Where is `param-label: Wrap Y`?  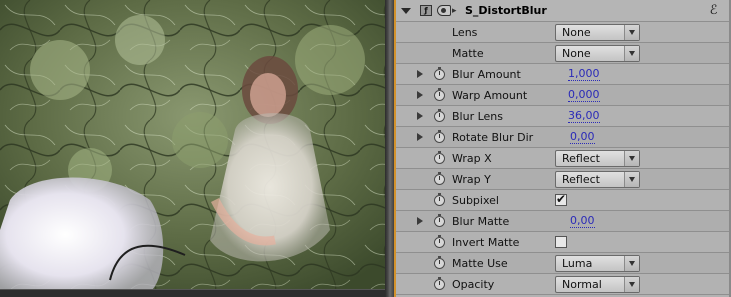
param-label: Wrap Y is located at coordinates (471, 179).